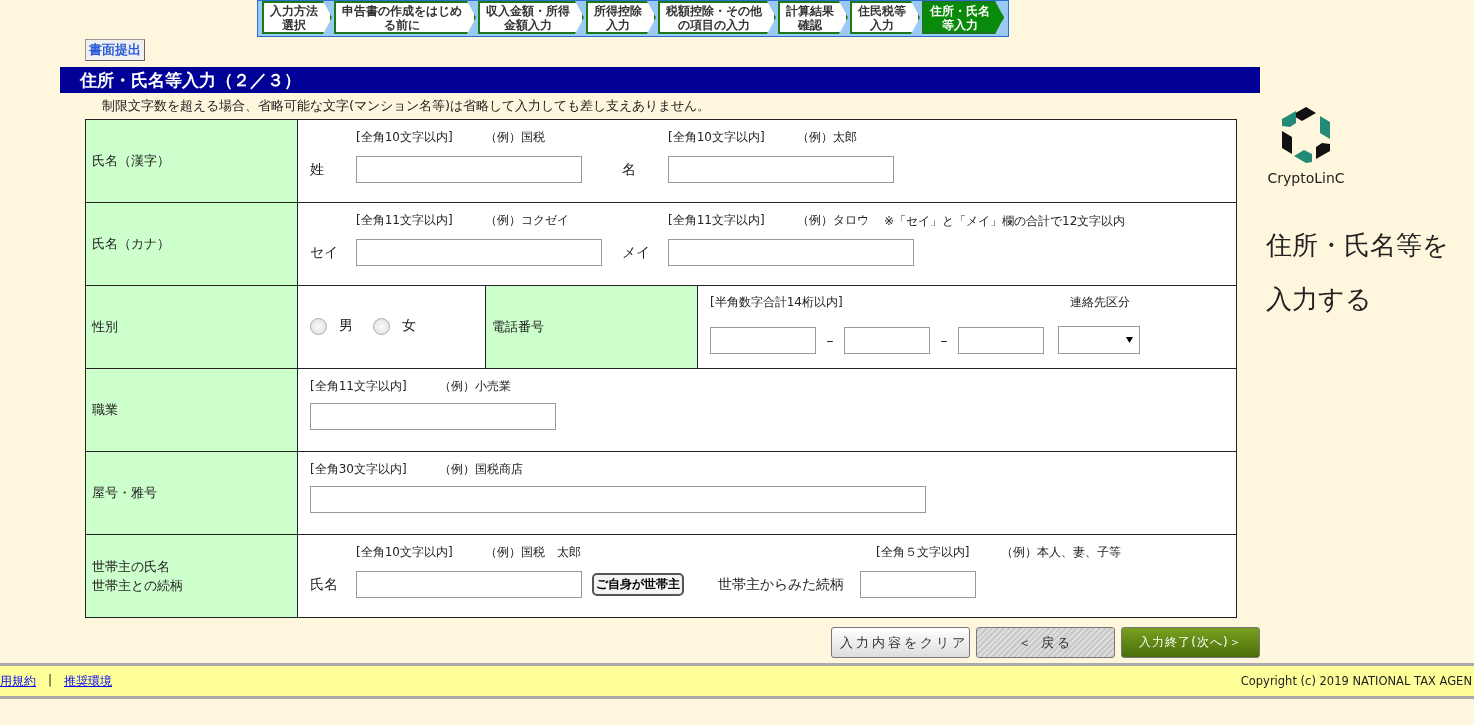 The height and width of the screenshot is (725, 1474). Describe the element at coordinates (115, 50) in the screenshot. I see `paper-submit-button: 書面提出` at that location.